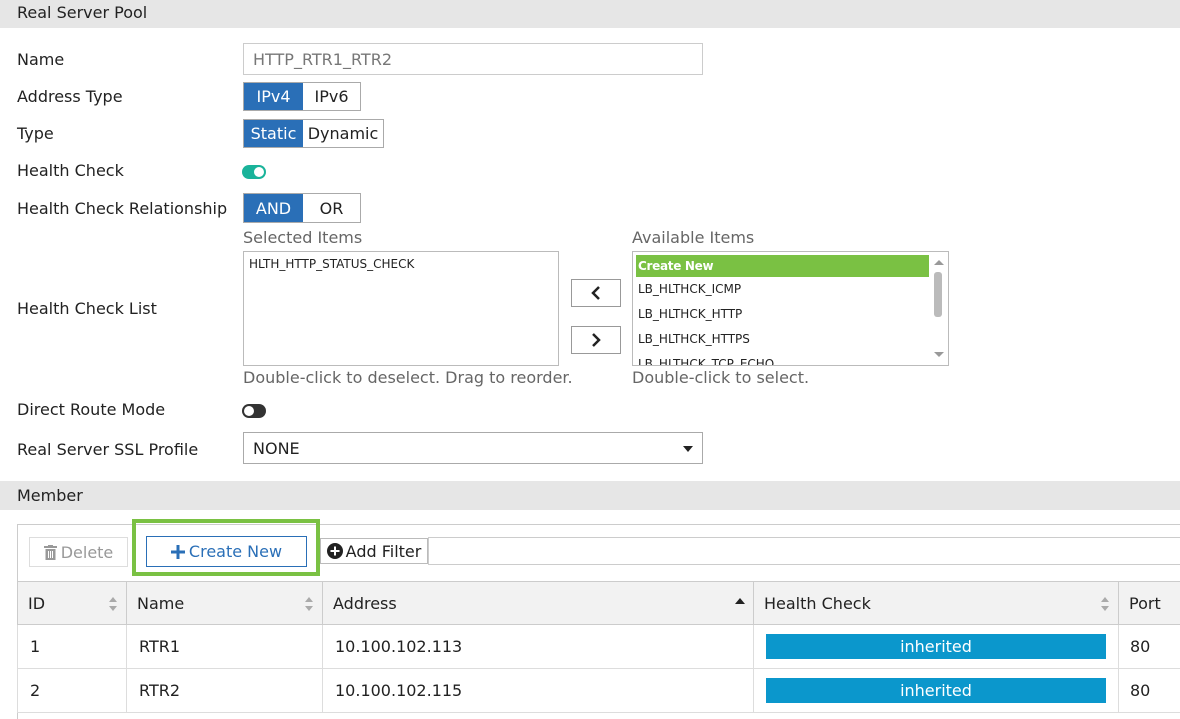 This screenshot has width=1180, height=719. Describe the element at coordinates (399, 646) in the screenshot. I see `cell-text: 10.100.102.113` at that location.